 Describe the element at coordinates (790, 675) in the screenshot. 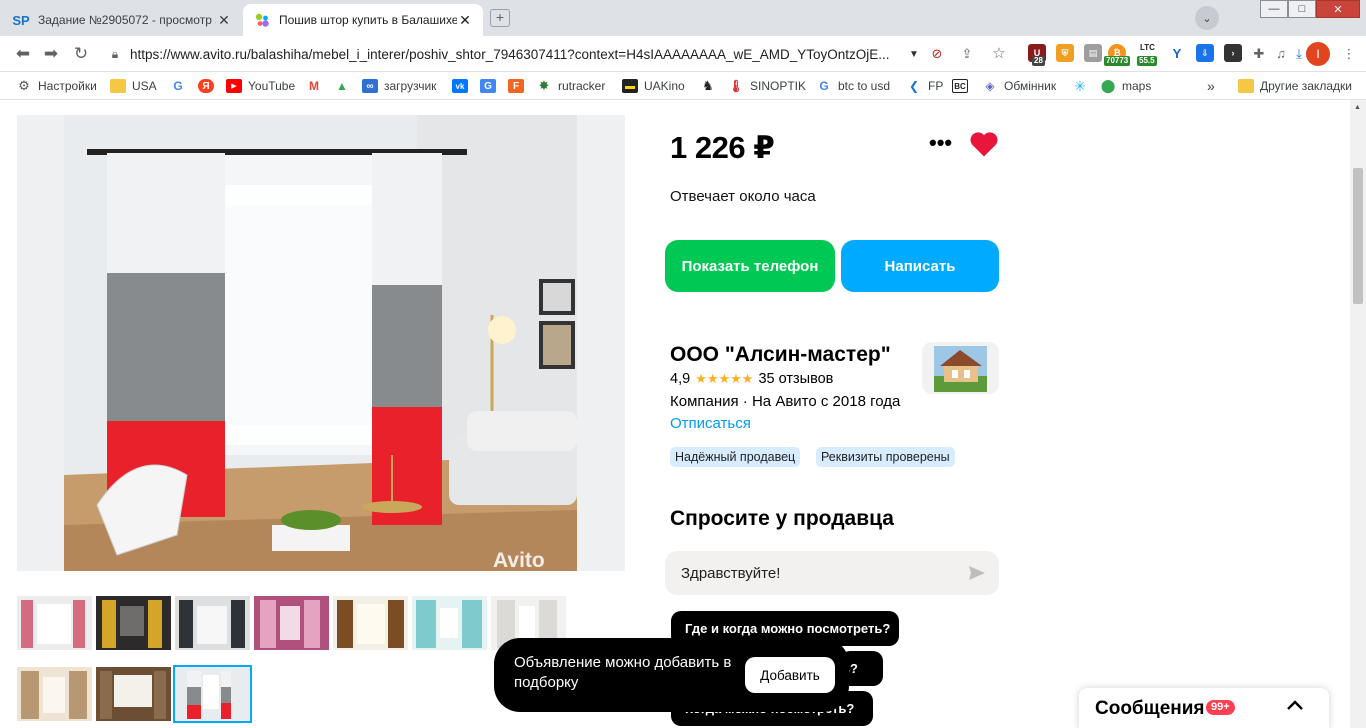

I see `add-button: Добавить` at that location.